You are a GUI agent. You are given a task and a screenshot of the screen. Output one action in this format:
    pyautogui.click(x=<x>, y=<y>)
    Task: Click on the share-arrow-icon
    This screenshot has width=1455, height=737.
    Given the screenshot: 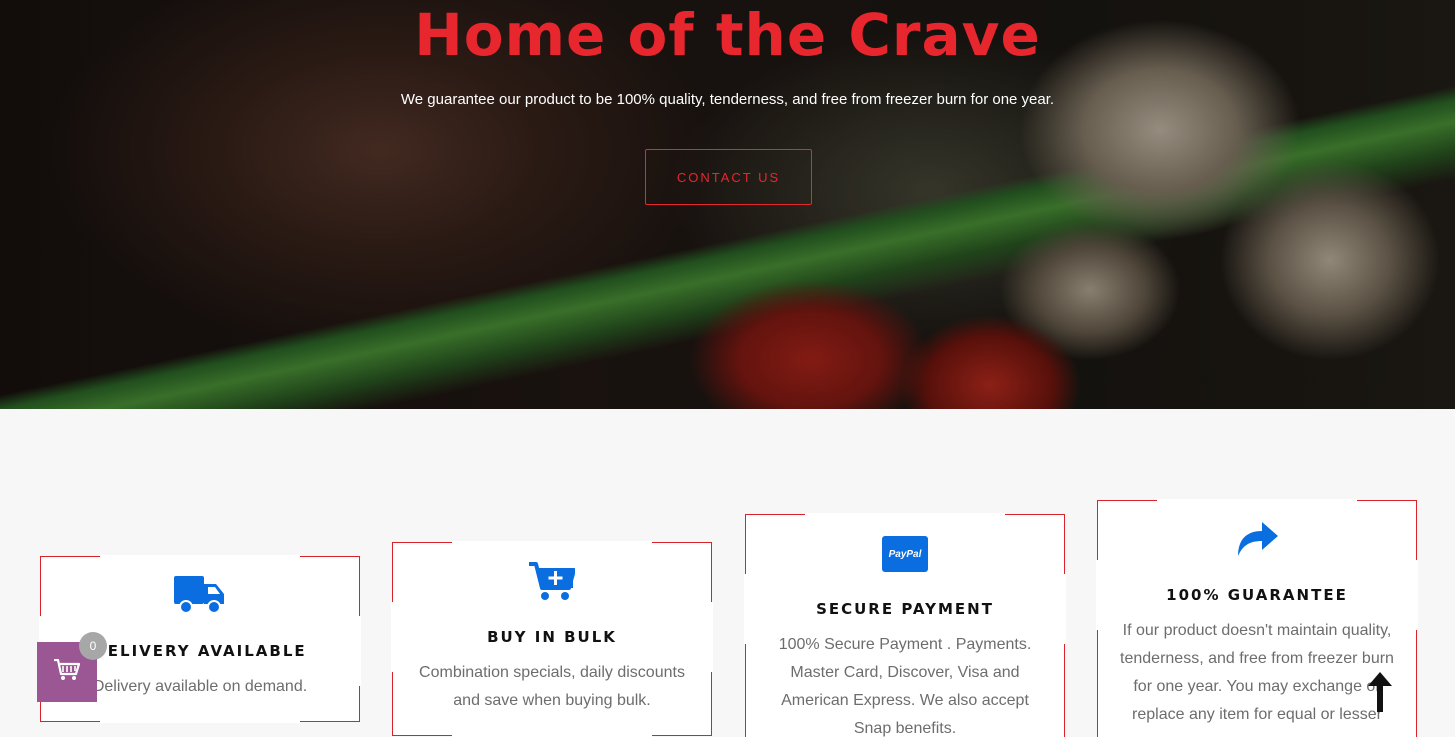 What is the action you would take?
    pyautogui.click(x=1257, y=540)
    